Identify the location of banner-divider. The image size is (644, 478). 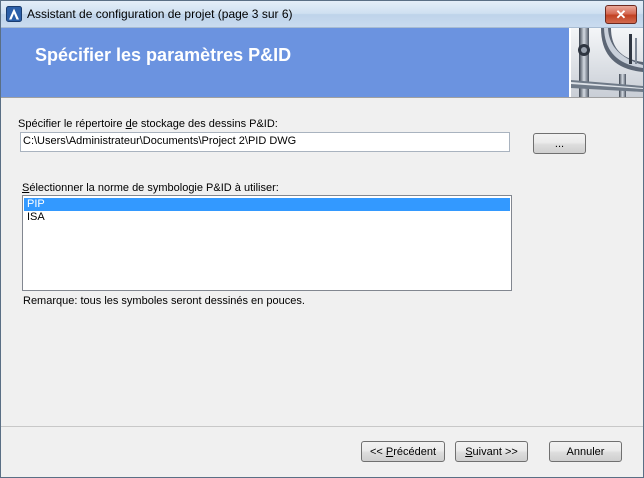
(322, 97).